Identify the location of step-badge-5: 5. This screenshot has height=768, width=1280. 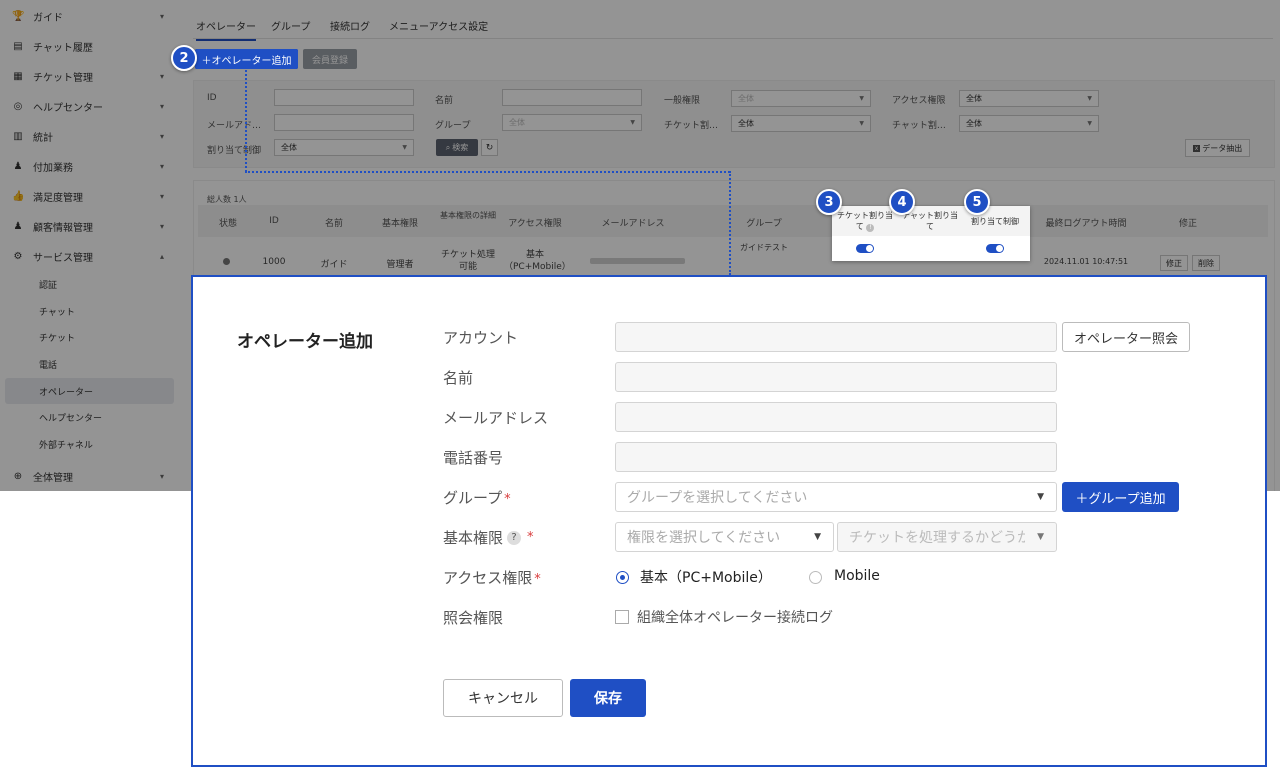
(977, 202).